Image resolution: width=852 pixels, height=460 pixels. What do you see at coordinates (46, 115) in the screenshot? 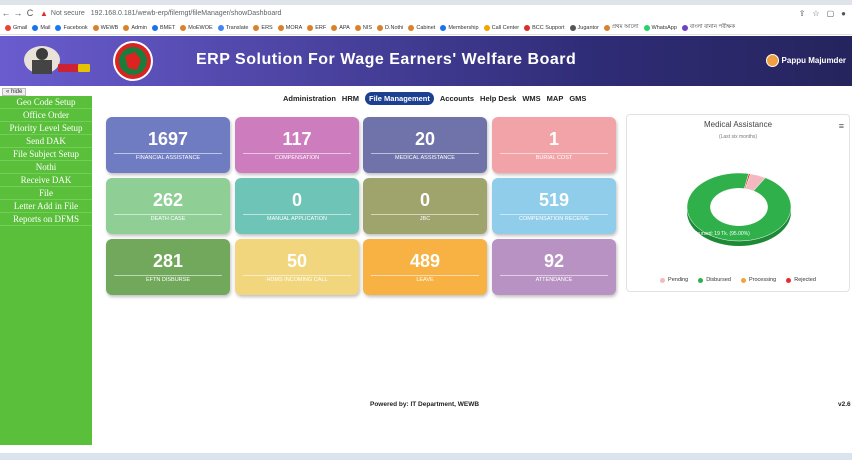
I see `sidebar-item-office-order: Office Order` at bounding box center [46, 115].